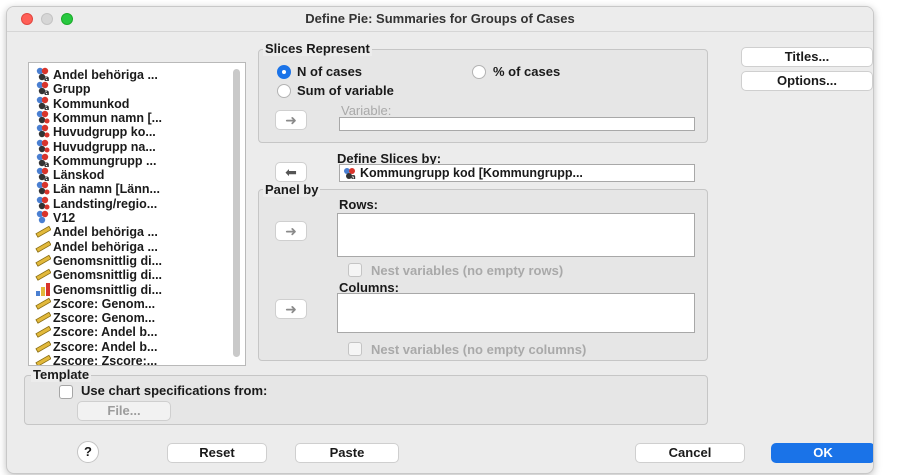 This screenshot has width=902, height=475. What do you see at coordinates (345, 90) in the screenshot?
I see `sum-of-variable-label: Sum of variable` at bounding box center [345, 90].